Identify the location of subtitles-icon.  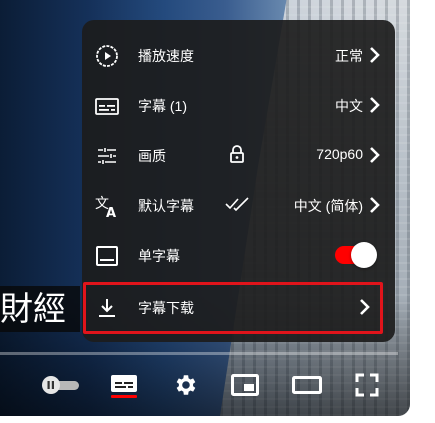
(107, 106).